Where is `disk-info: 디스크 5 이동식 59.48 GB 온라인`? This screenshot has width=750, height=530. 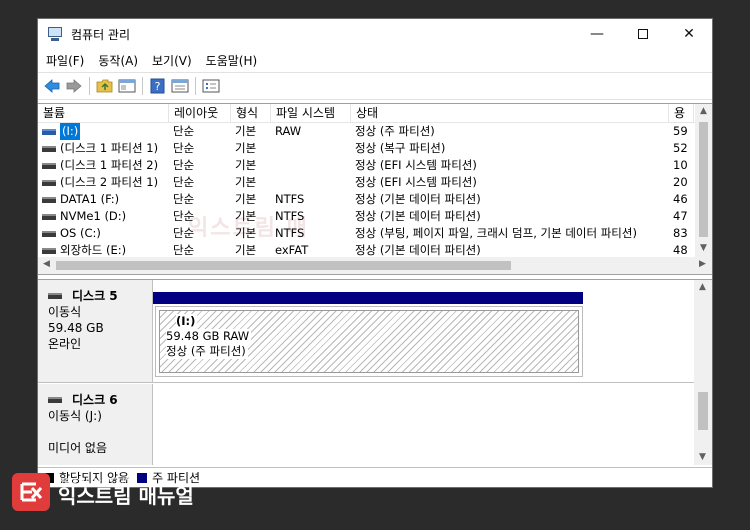 disk-info: 디스크 5 이동식 59.48 GB 온라인 is located at coordinates (95, 331).